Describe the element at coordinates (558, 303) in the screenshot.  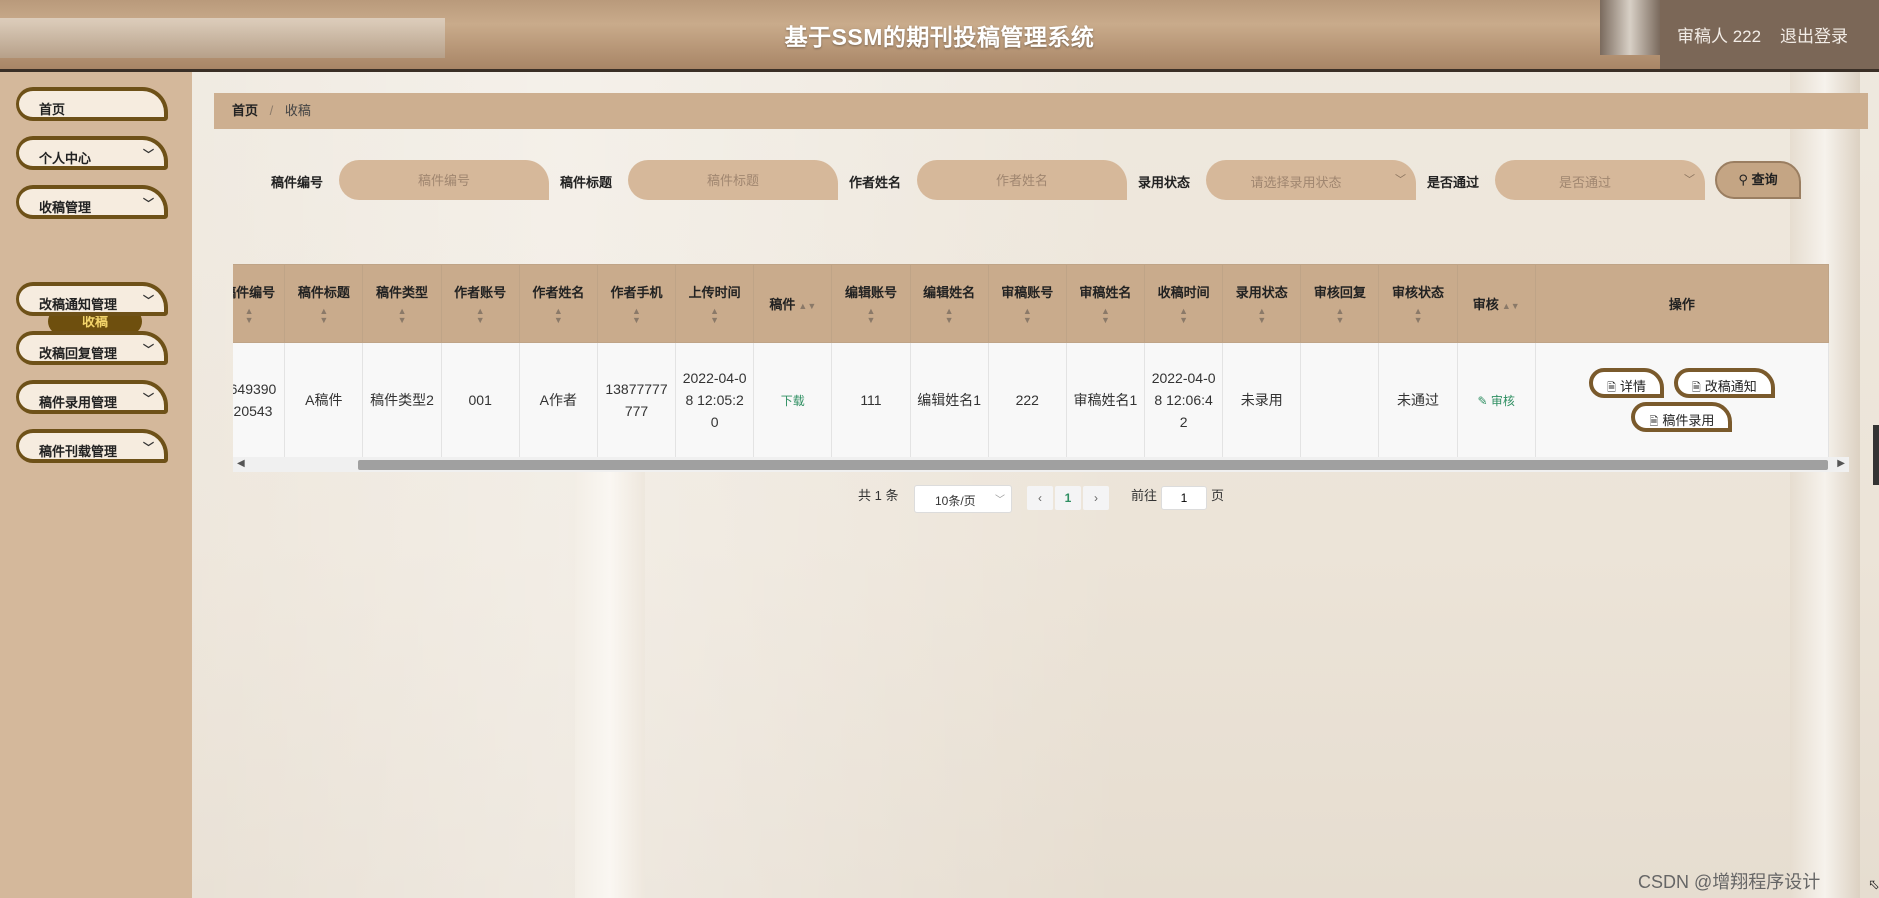
I see `column-header: 作者姓名 ▲ ▼` at that location.